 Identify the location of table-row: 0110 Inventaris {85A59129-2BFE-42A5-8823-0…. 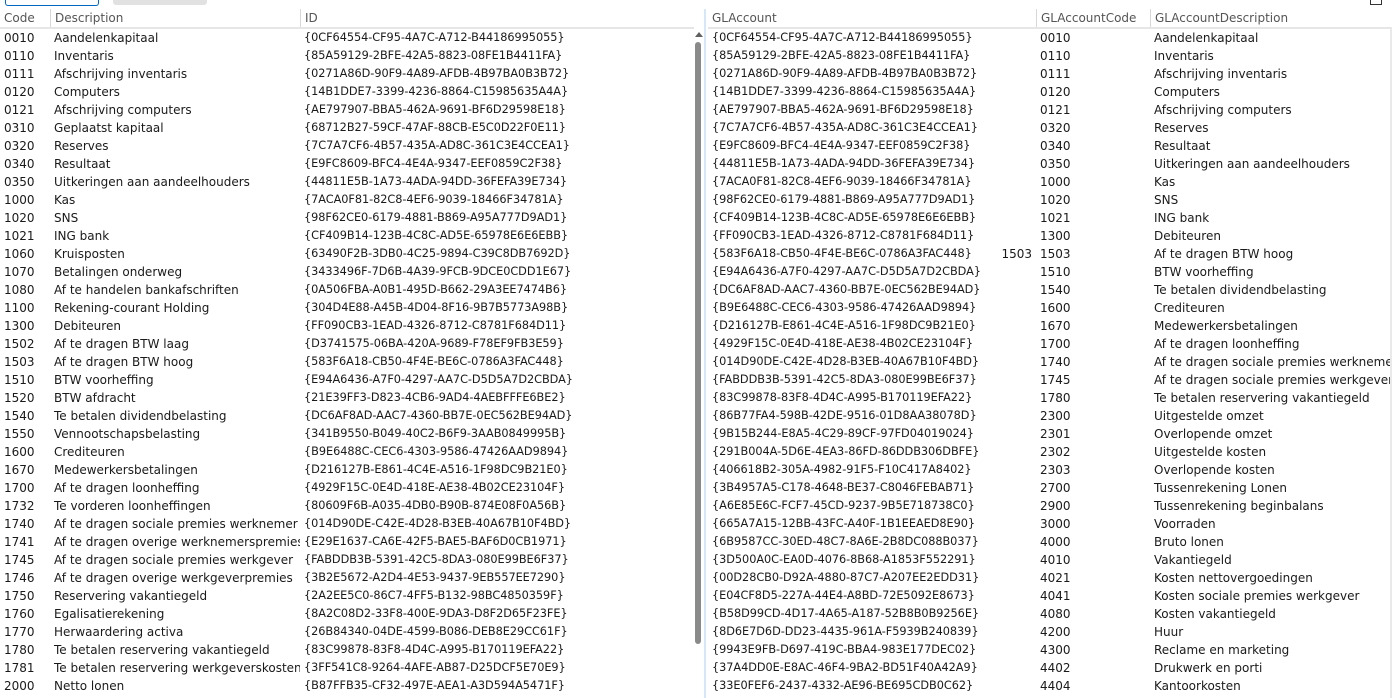
(347, 56).